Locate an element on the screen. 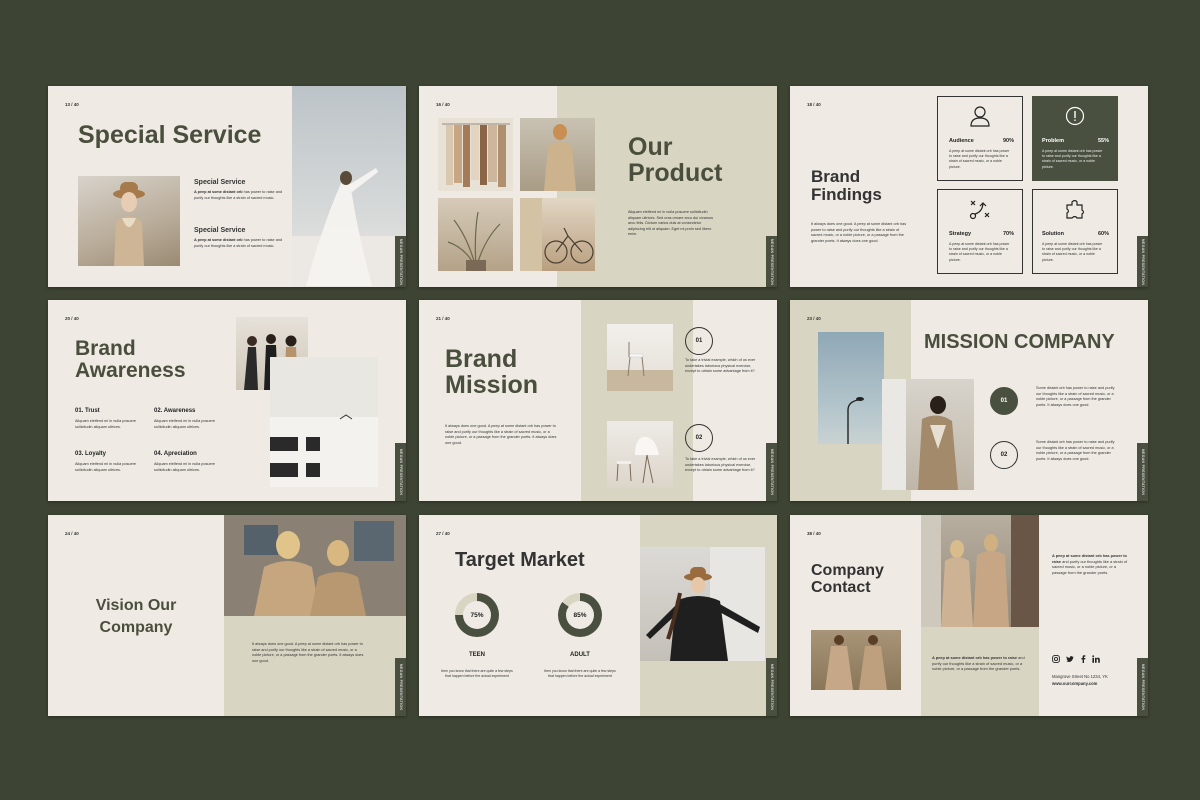  donut-value: 85% is located at coordinates (580, 615).